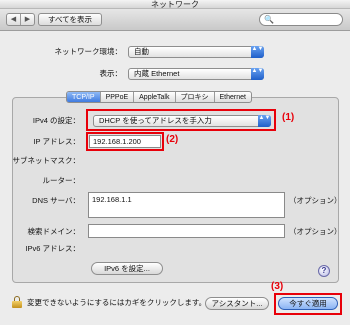  I want to click on search-icon: 🔍, so click(269, 19).